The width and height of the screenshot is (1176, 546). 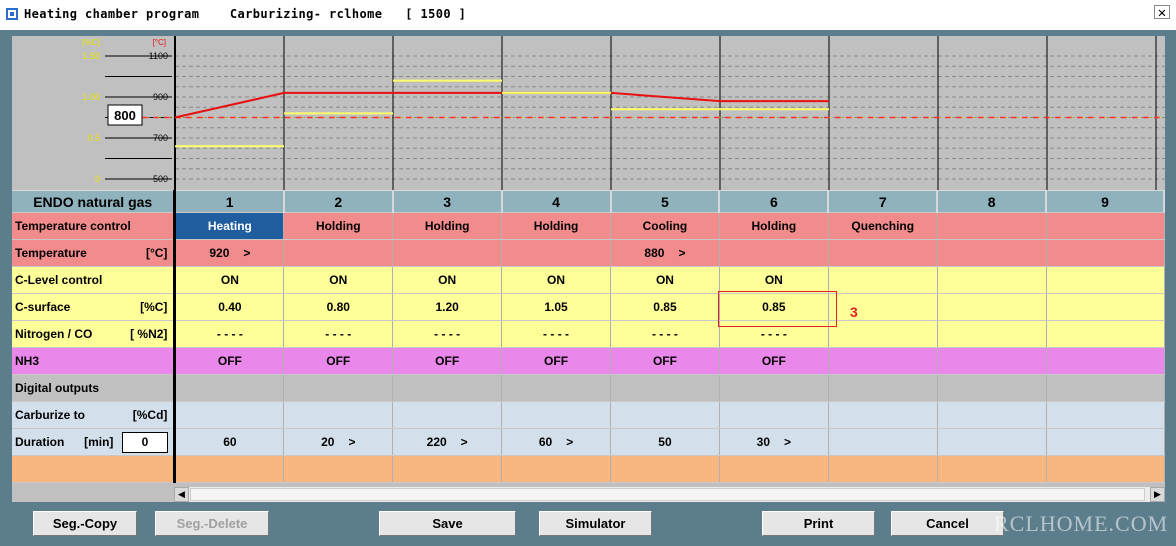 I want to click on close-icon: ✕, so click(x=1162, y=12).